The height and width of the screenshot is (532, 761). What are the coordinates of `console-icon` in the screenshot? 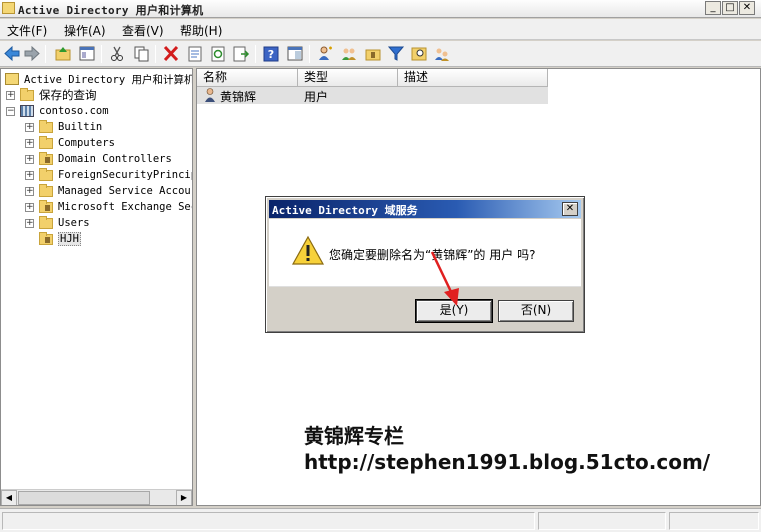 It's located at (295, 53).